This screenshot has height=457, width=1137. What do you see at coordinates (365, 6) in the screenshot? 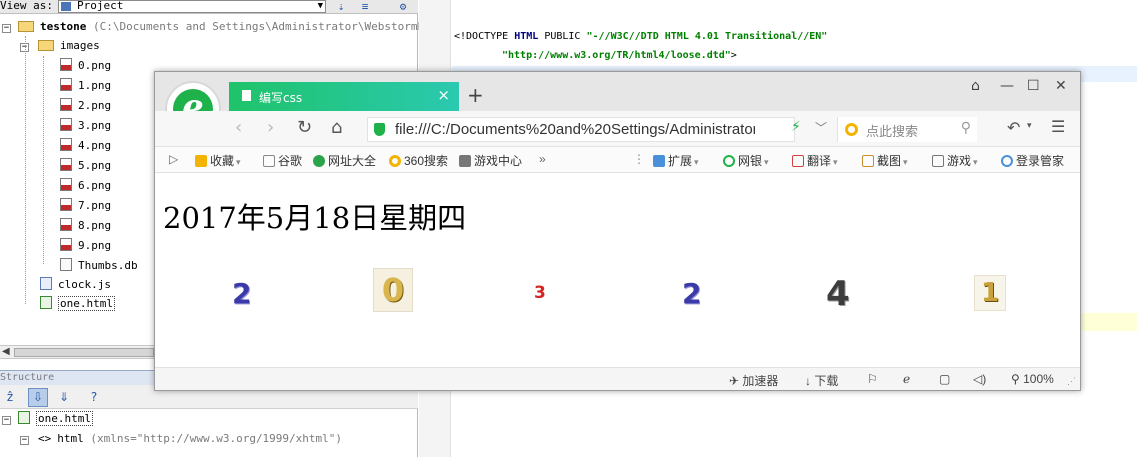
I see `collapse-all-icon: ≡` at bounding box center [365, 6].